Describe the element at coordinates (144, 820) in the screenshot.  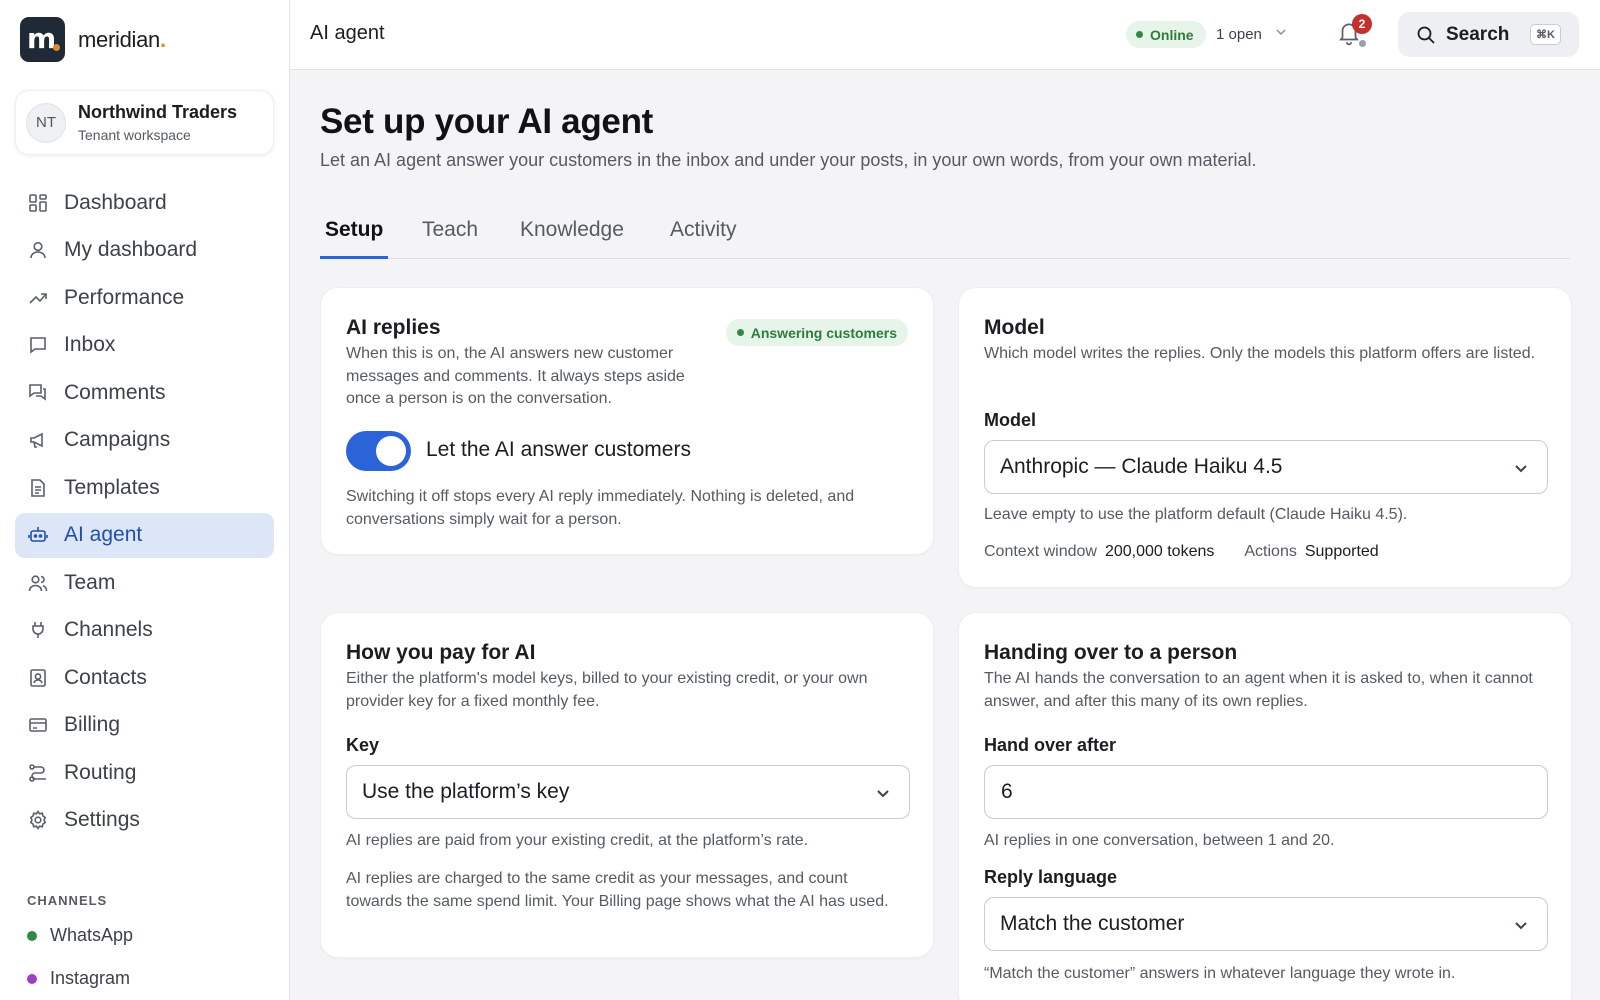
I see `sidebar-item-settings: Settings` at that location.